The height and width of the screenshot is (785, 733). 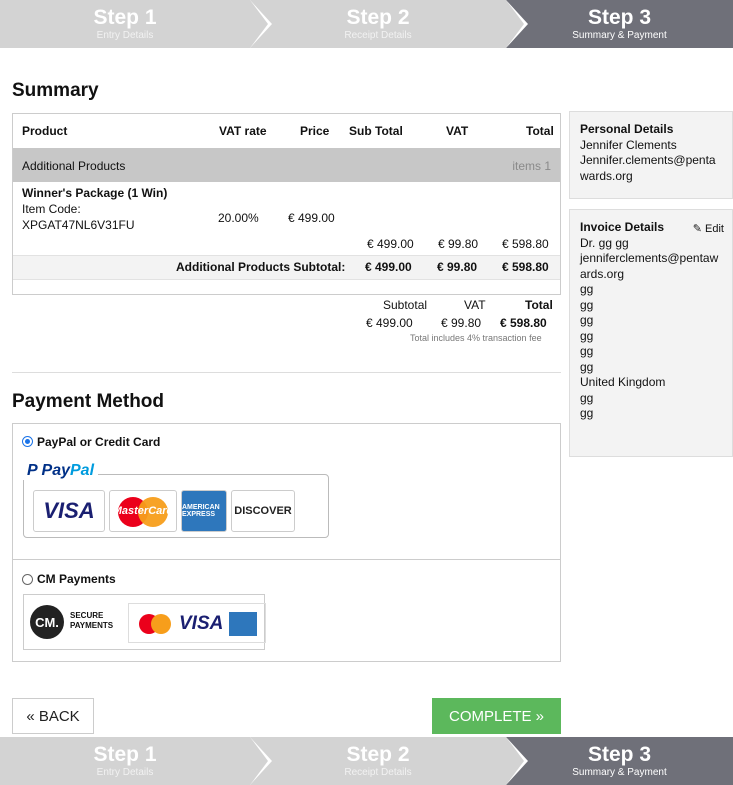 What do you see at coordinates (311, 218) in the screenshot?
I see `item-price: € 499.00` at bounding box center [311, 218].